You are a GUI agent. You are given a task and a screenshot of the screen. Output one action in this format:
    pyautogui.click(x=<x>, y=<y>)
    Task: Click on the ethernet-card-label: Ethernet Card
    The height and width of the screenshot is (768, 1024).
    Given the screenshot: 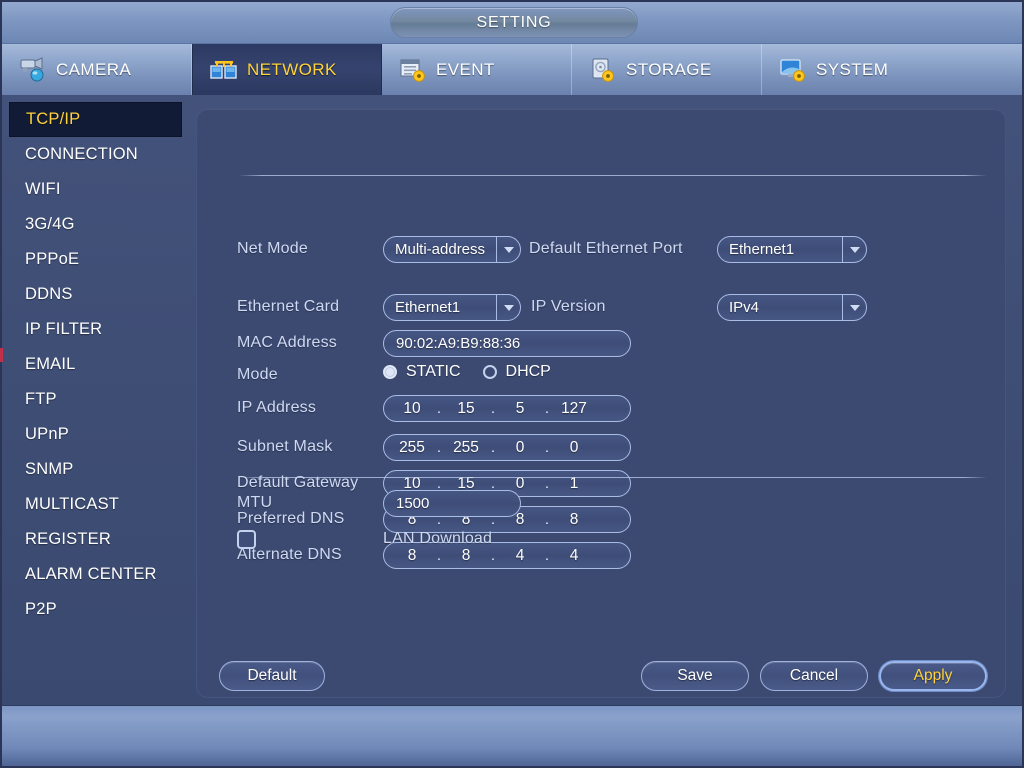 What is the action you would take?
    pyautogui.click(x=288, y=306)
    